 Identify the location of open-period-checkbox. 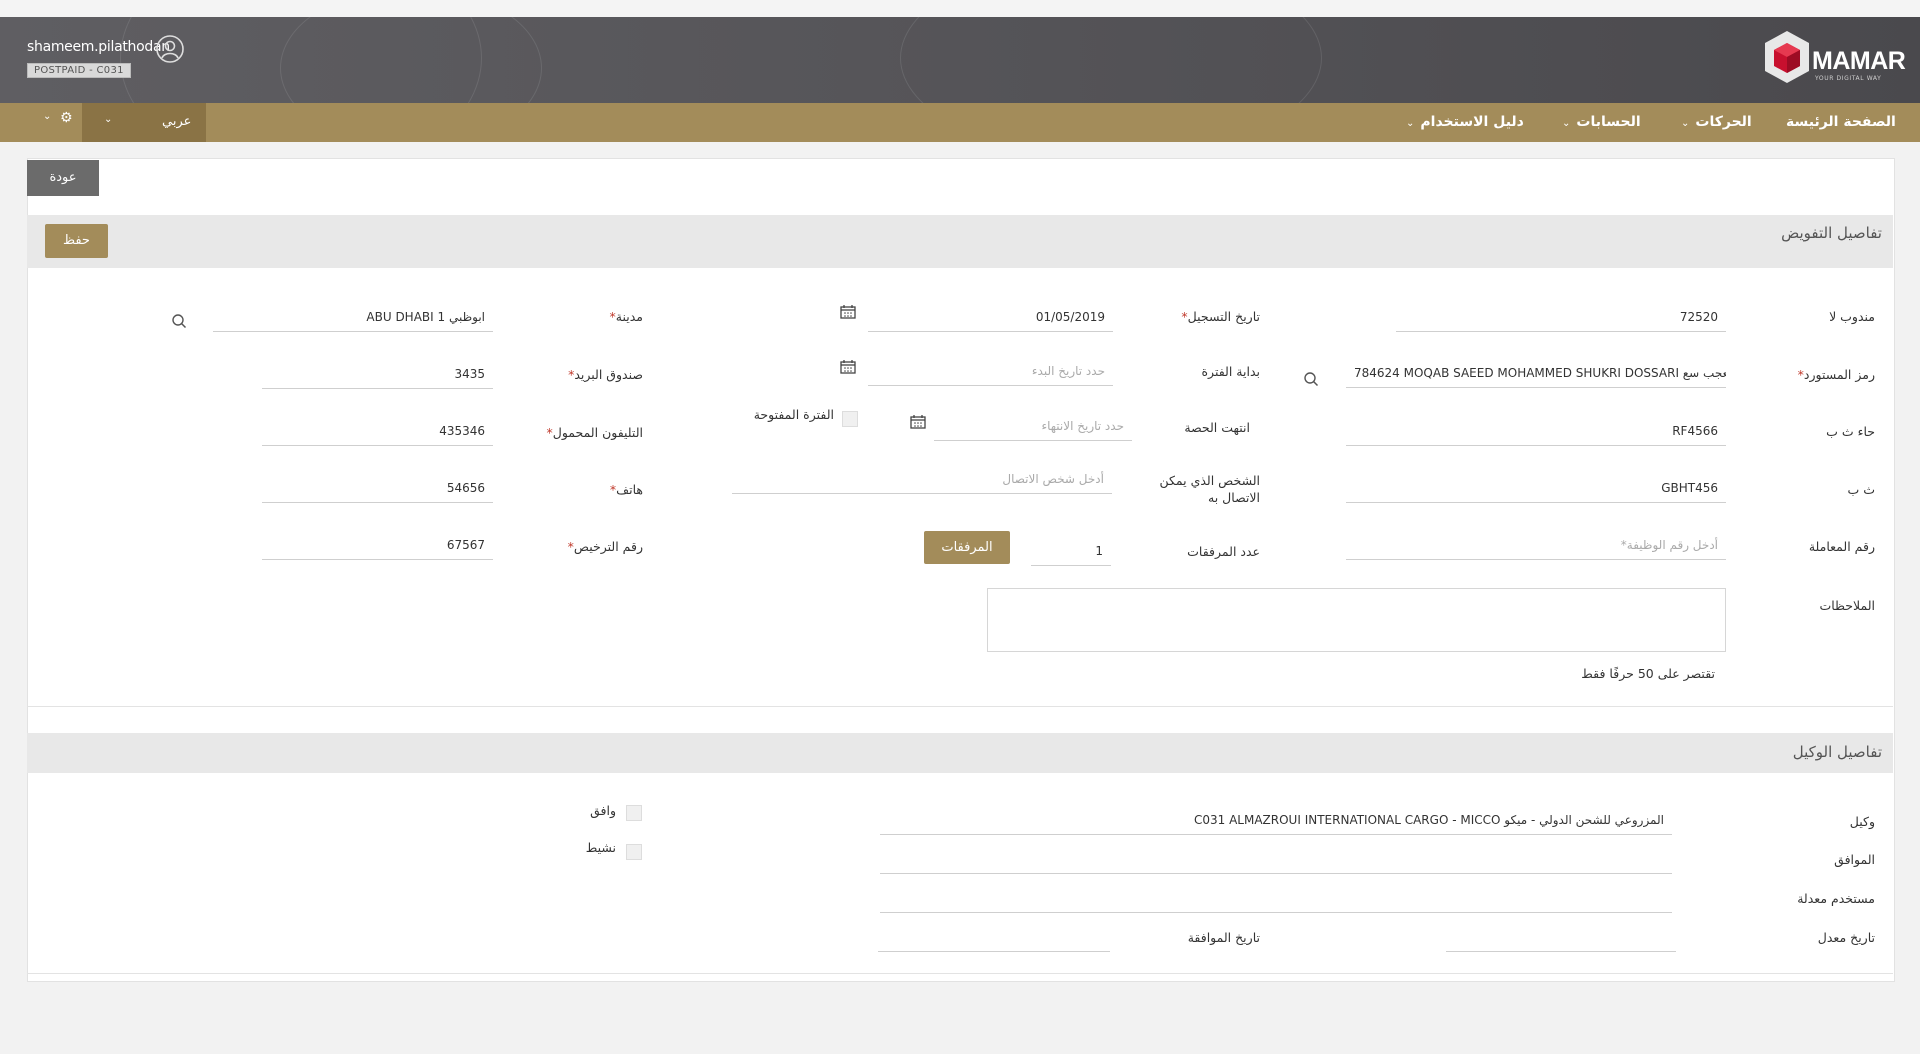
(850, 419).